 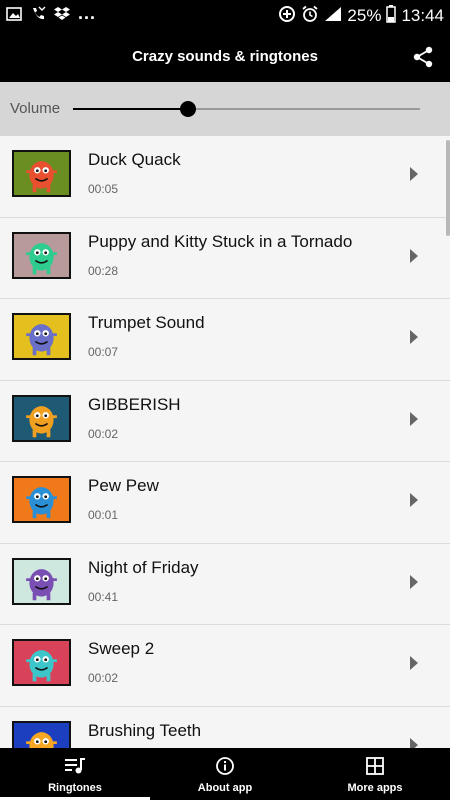 What do you see at coordinates (38, 16) in the screenshot?
I see `missed-call-icon` at bounding box center [38, 16].